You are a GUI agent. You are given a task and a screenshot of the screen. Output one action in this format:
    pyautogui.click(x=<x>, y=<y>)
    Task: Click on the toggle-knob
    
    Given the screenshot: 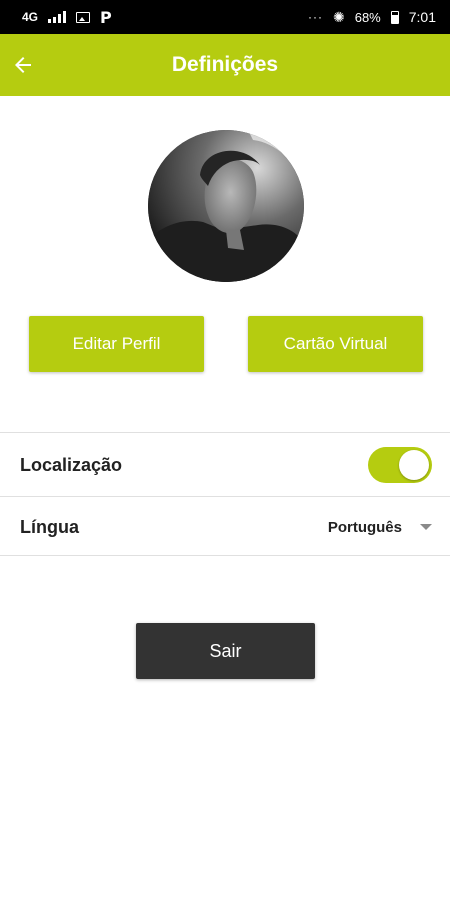 What is the action you would take?
    pyautogui.click(x=414, y=465)
    